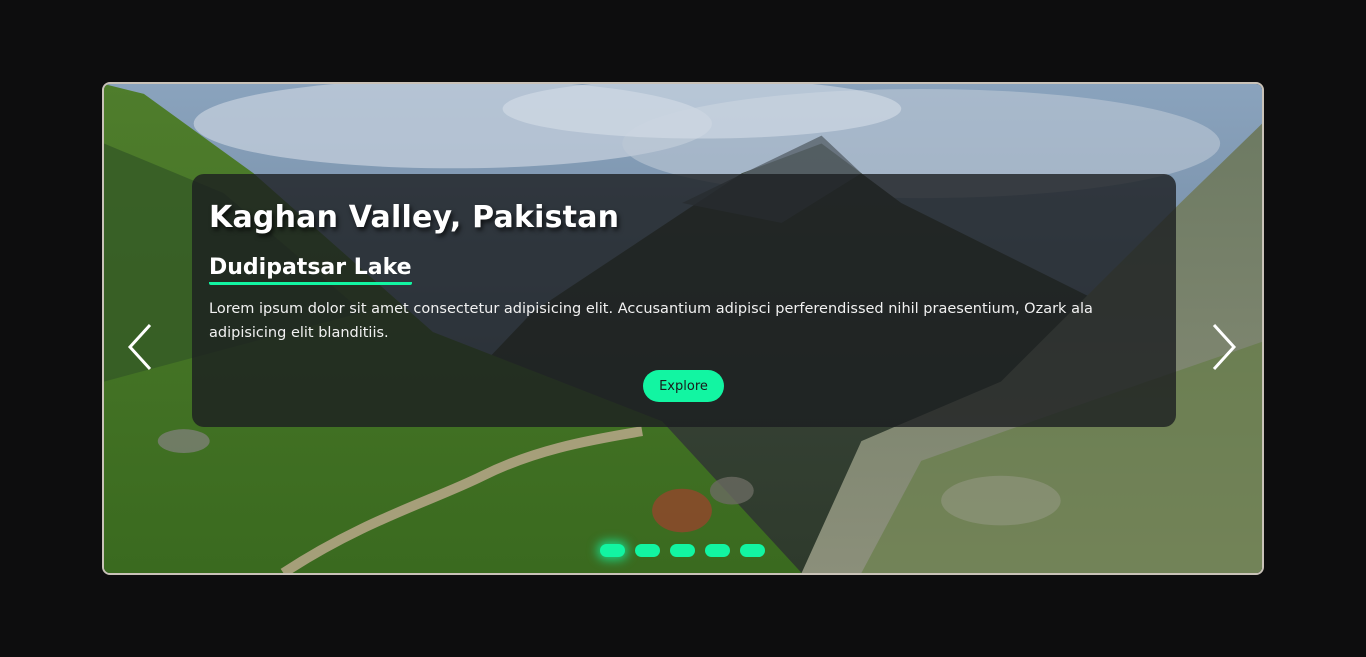 This screenshot has width=1366, height=657. I want to click on slide-subtitle: Dudipatsar Lake, so click(310, 269).